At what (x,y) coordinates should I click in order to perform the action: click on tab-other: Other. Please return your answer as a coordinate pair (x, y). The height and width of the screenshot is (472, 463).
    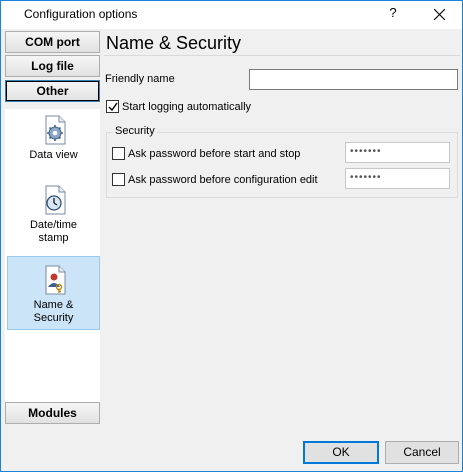
    Looking at the image, I should click on (52, 91).